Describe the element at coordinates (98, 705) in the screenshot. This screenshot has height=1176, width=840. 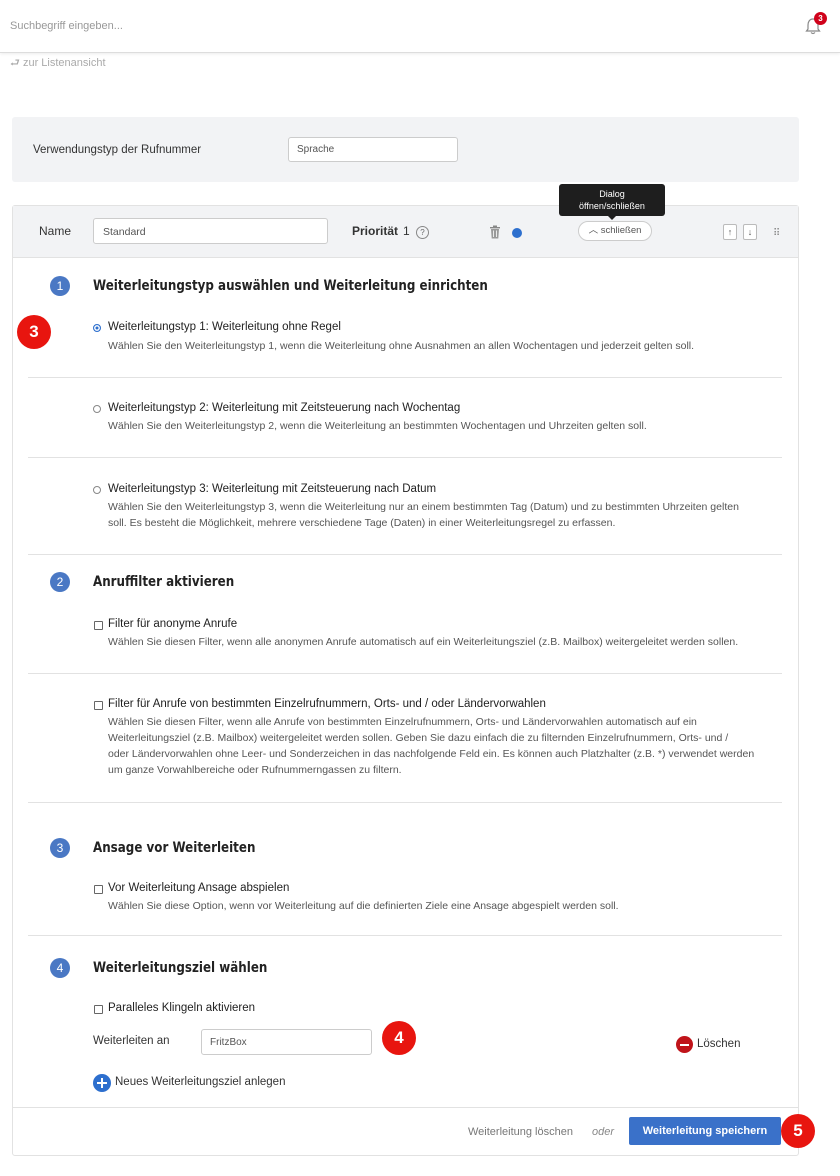
I see `number-filter-checkbox` at that location.